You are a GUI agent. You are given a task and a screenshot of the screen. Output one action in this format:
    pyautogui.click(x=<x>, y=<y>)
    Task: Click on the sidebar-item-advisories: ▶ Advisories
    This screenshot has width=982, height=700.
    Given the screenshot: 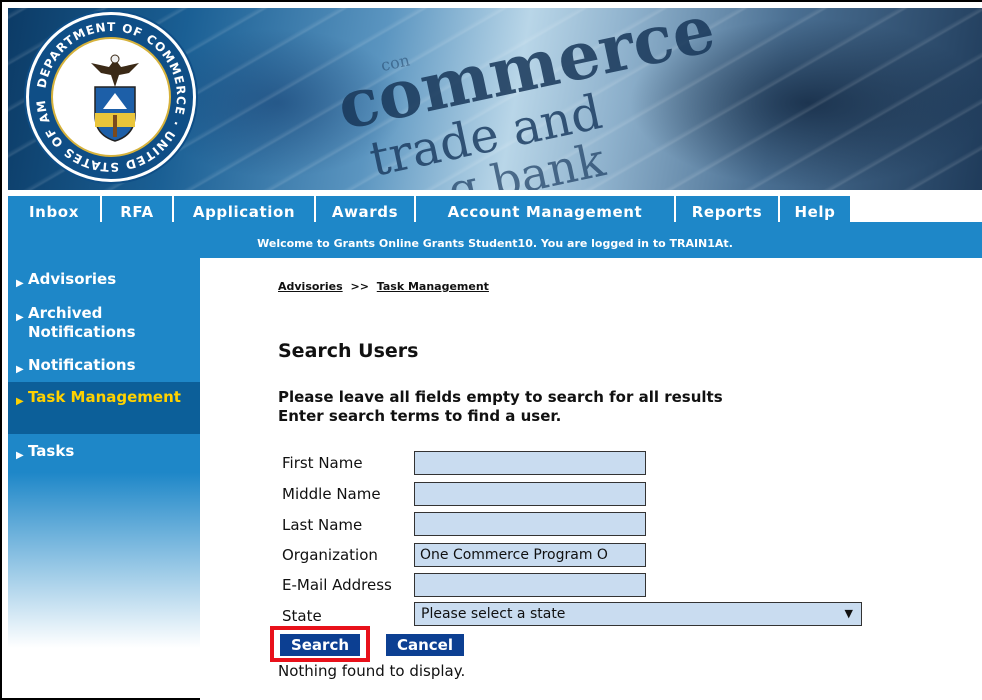 What is the action you would take?
    pyautogui.click(x=104, y=281)
    